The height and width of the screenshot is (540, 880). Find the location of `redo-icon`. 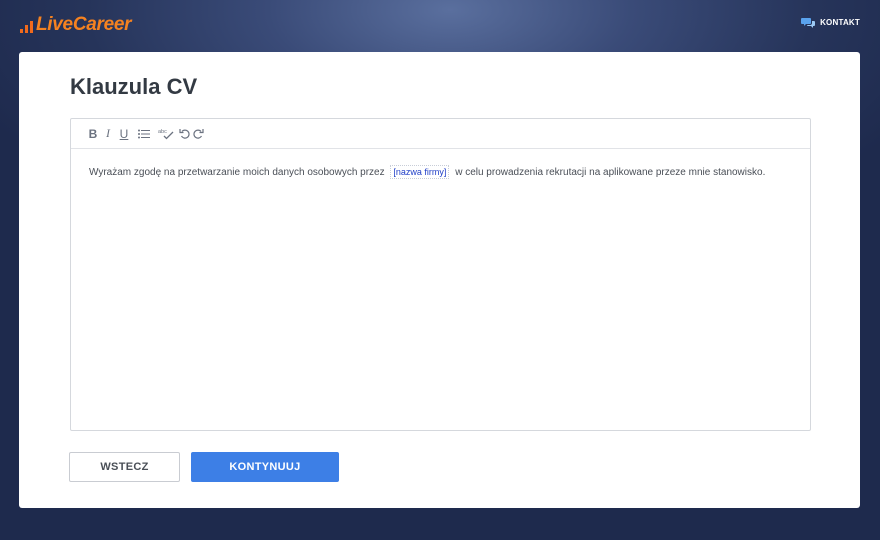

redo-icon is located at coordinates (198, 134).